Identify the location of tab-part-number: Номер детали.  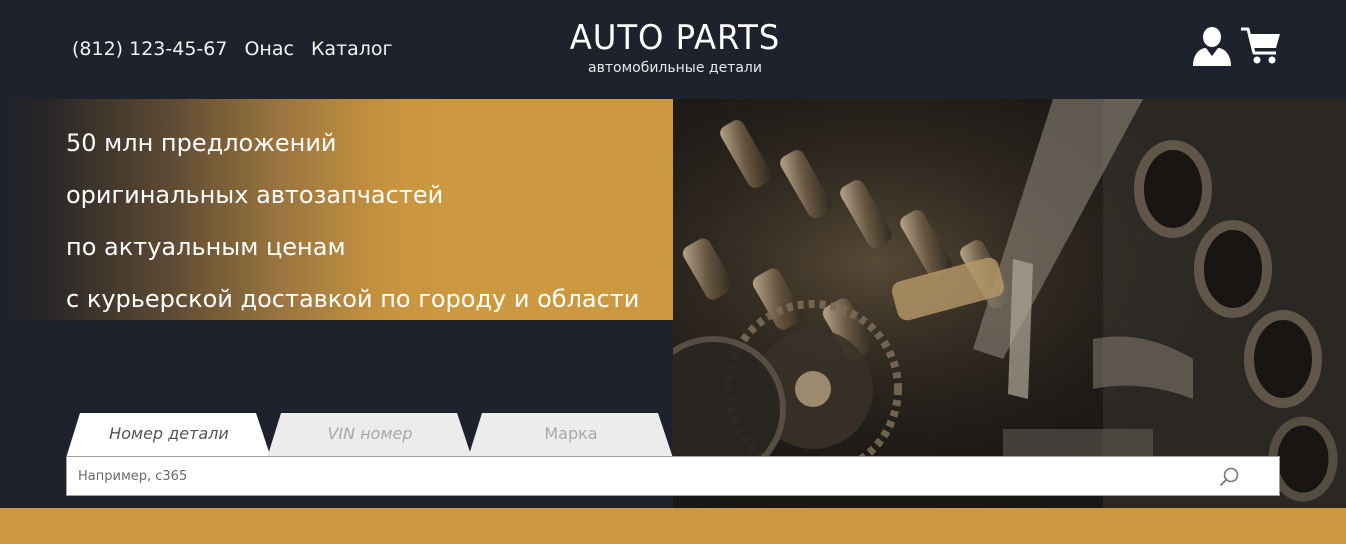
(169, 435).